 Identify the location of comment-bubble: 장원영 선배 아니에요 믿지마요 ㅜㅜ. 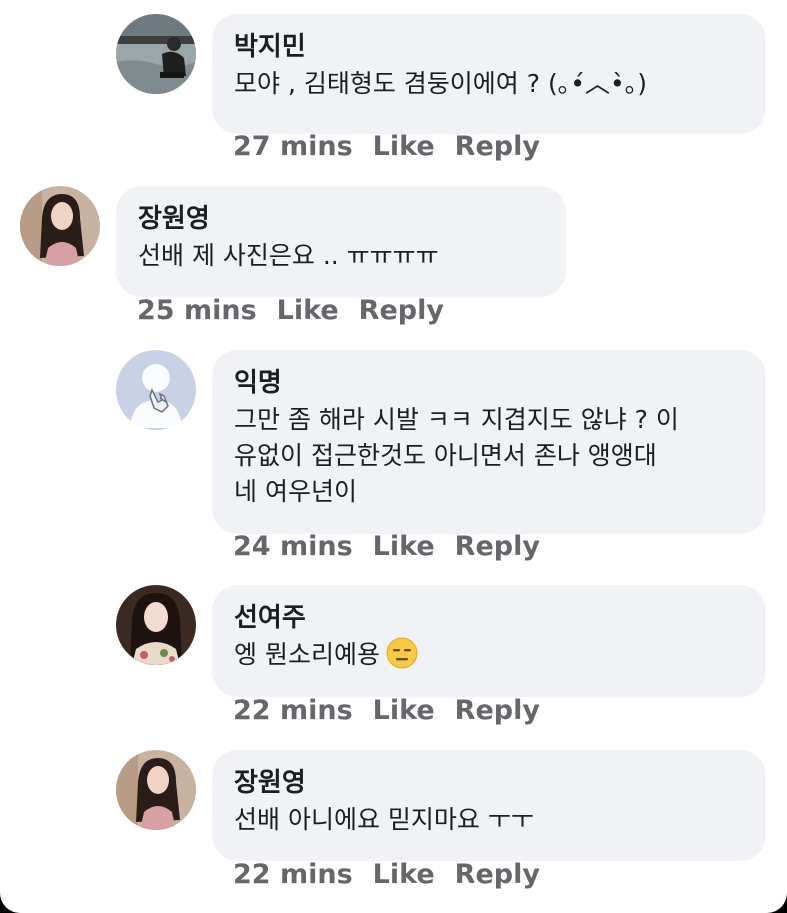
(489, 805).